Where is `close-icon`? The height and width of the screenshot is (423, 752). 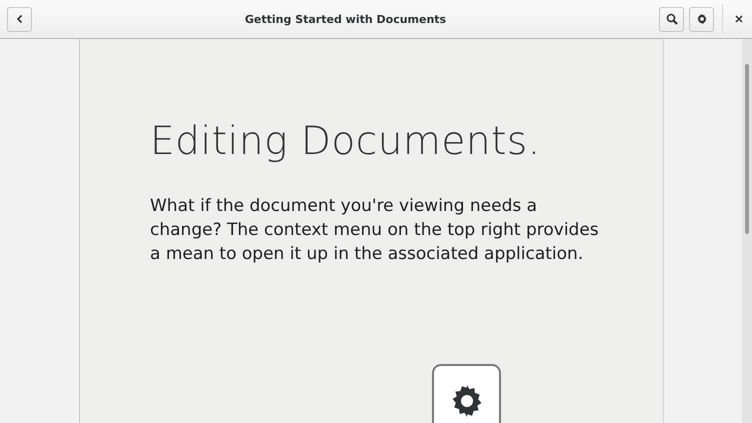 close-icon is located at coordinates (739, 19).